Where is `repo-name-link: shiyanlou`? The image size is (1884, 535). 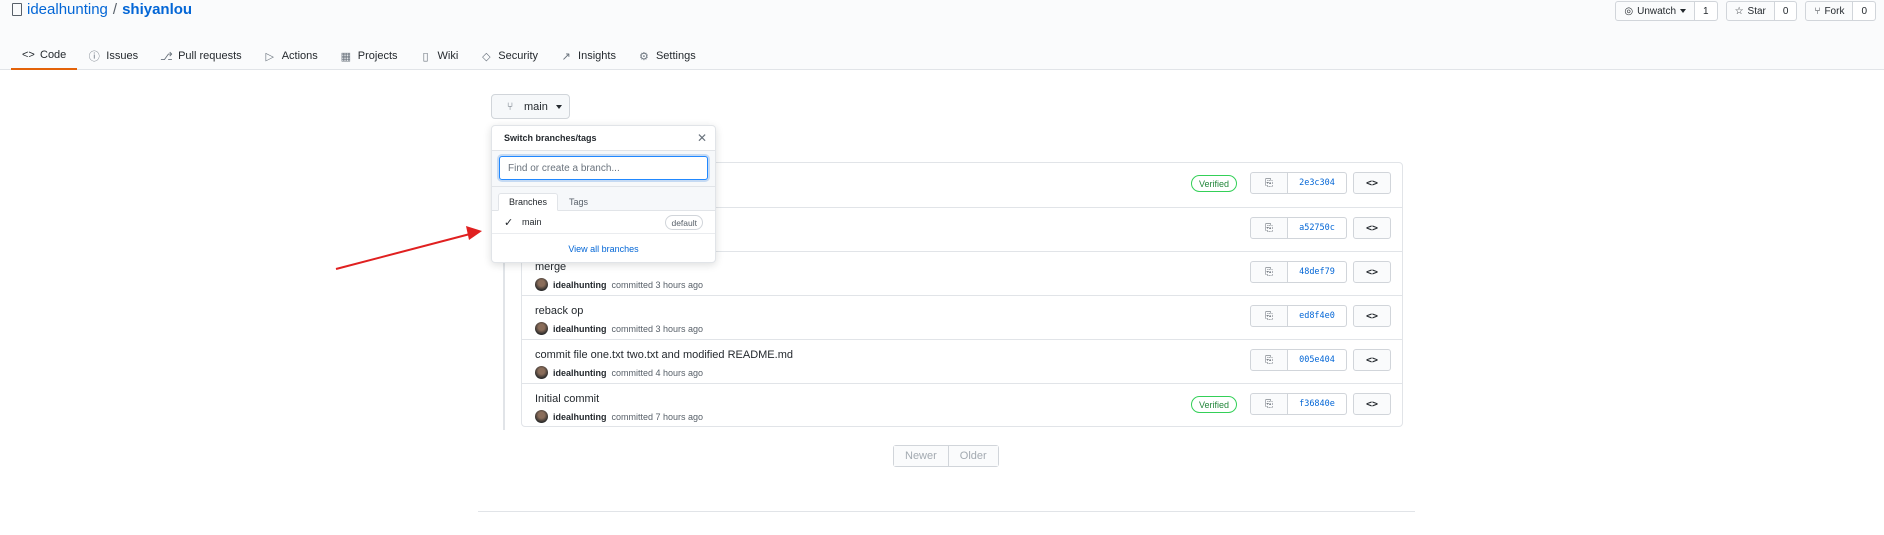
repo-name-link: shiyanlou is located at coordinates (157, 9).